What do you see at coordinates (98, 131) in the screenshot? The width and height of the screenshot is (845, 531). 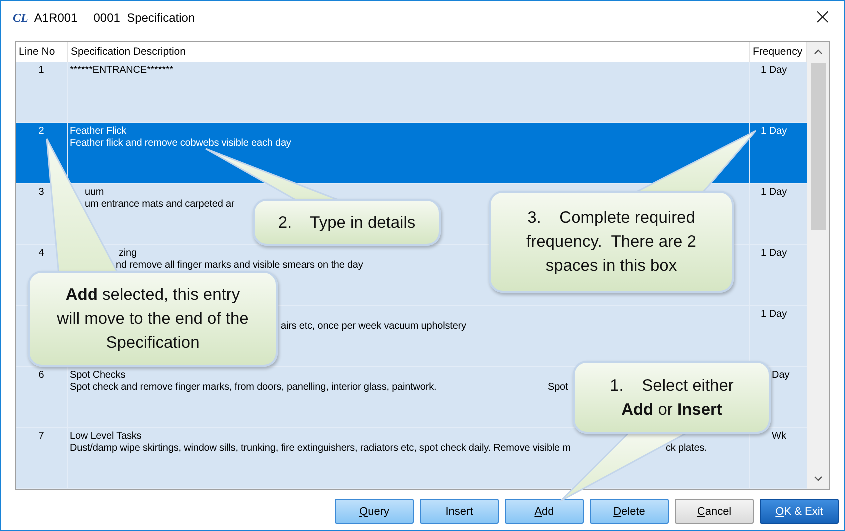 I see `task-title: Feather Flick` at bounding box center [98, 131].